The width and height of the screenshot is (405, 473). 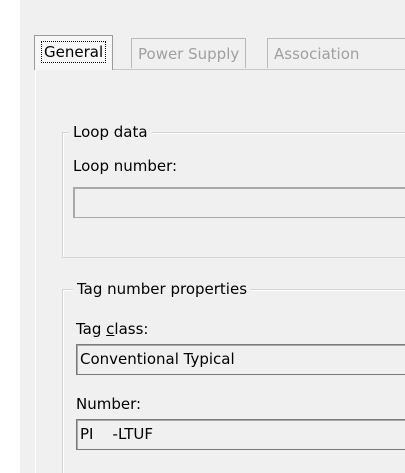 I want to click on tag-number-properties-title: Tag number properties, so click(x=162, y=289).